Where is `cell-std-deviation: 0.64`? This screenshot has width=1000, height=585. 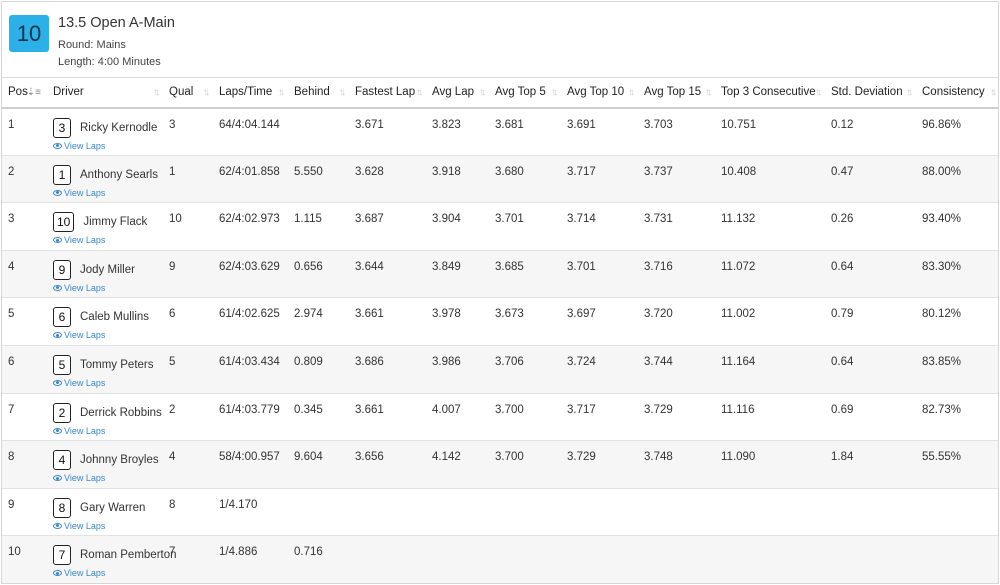 cell-std-deviation: 0.64 is located at coordinates (842, 361).